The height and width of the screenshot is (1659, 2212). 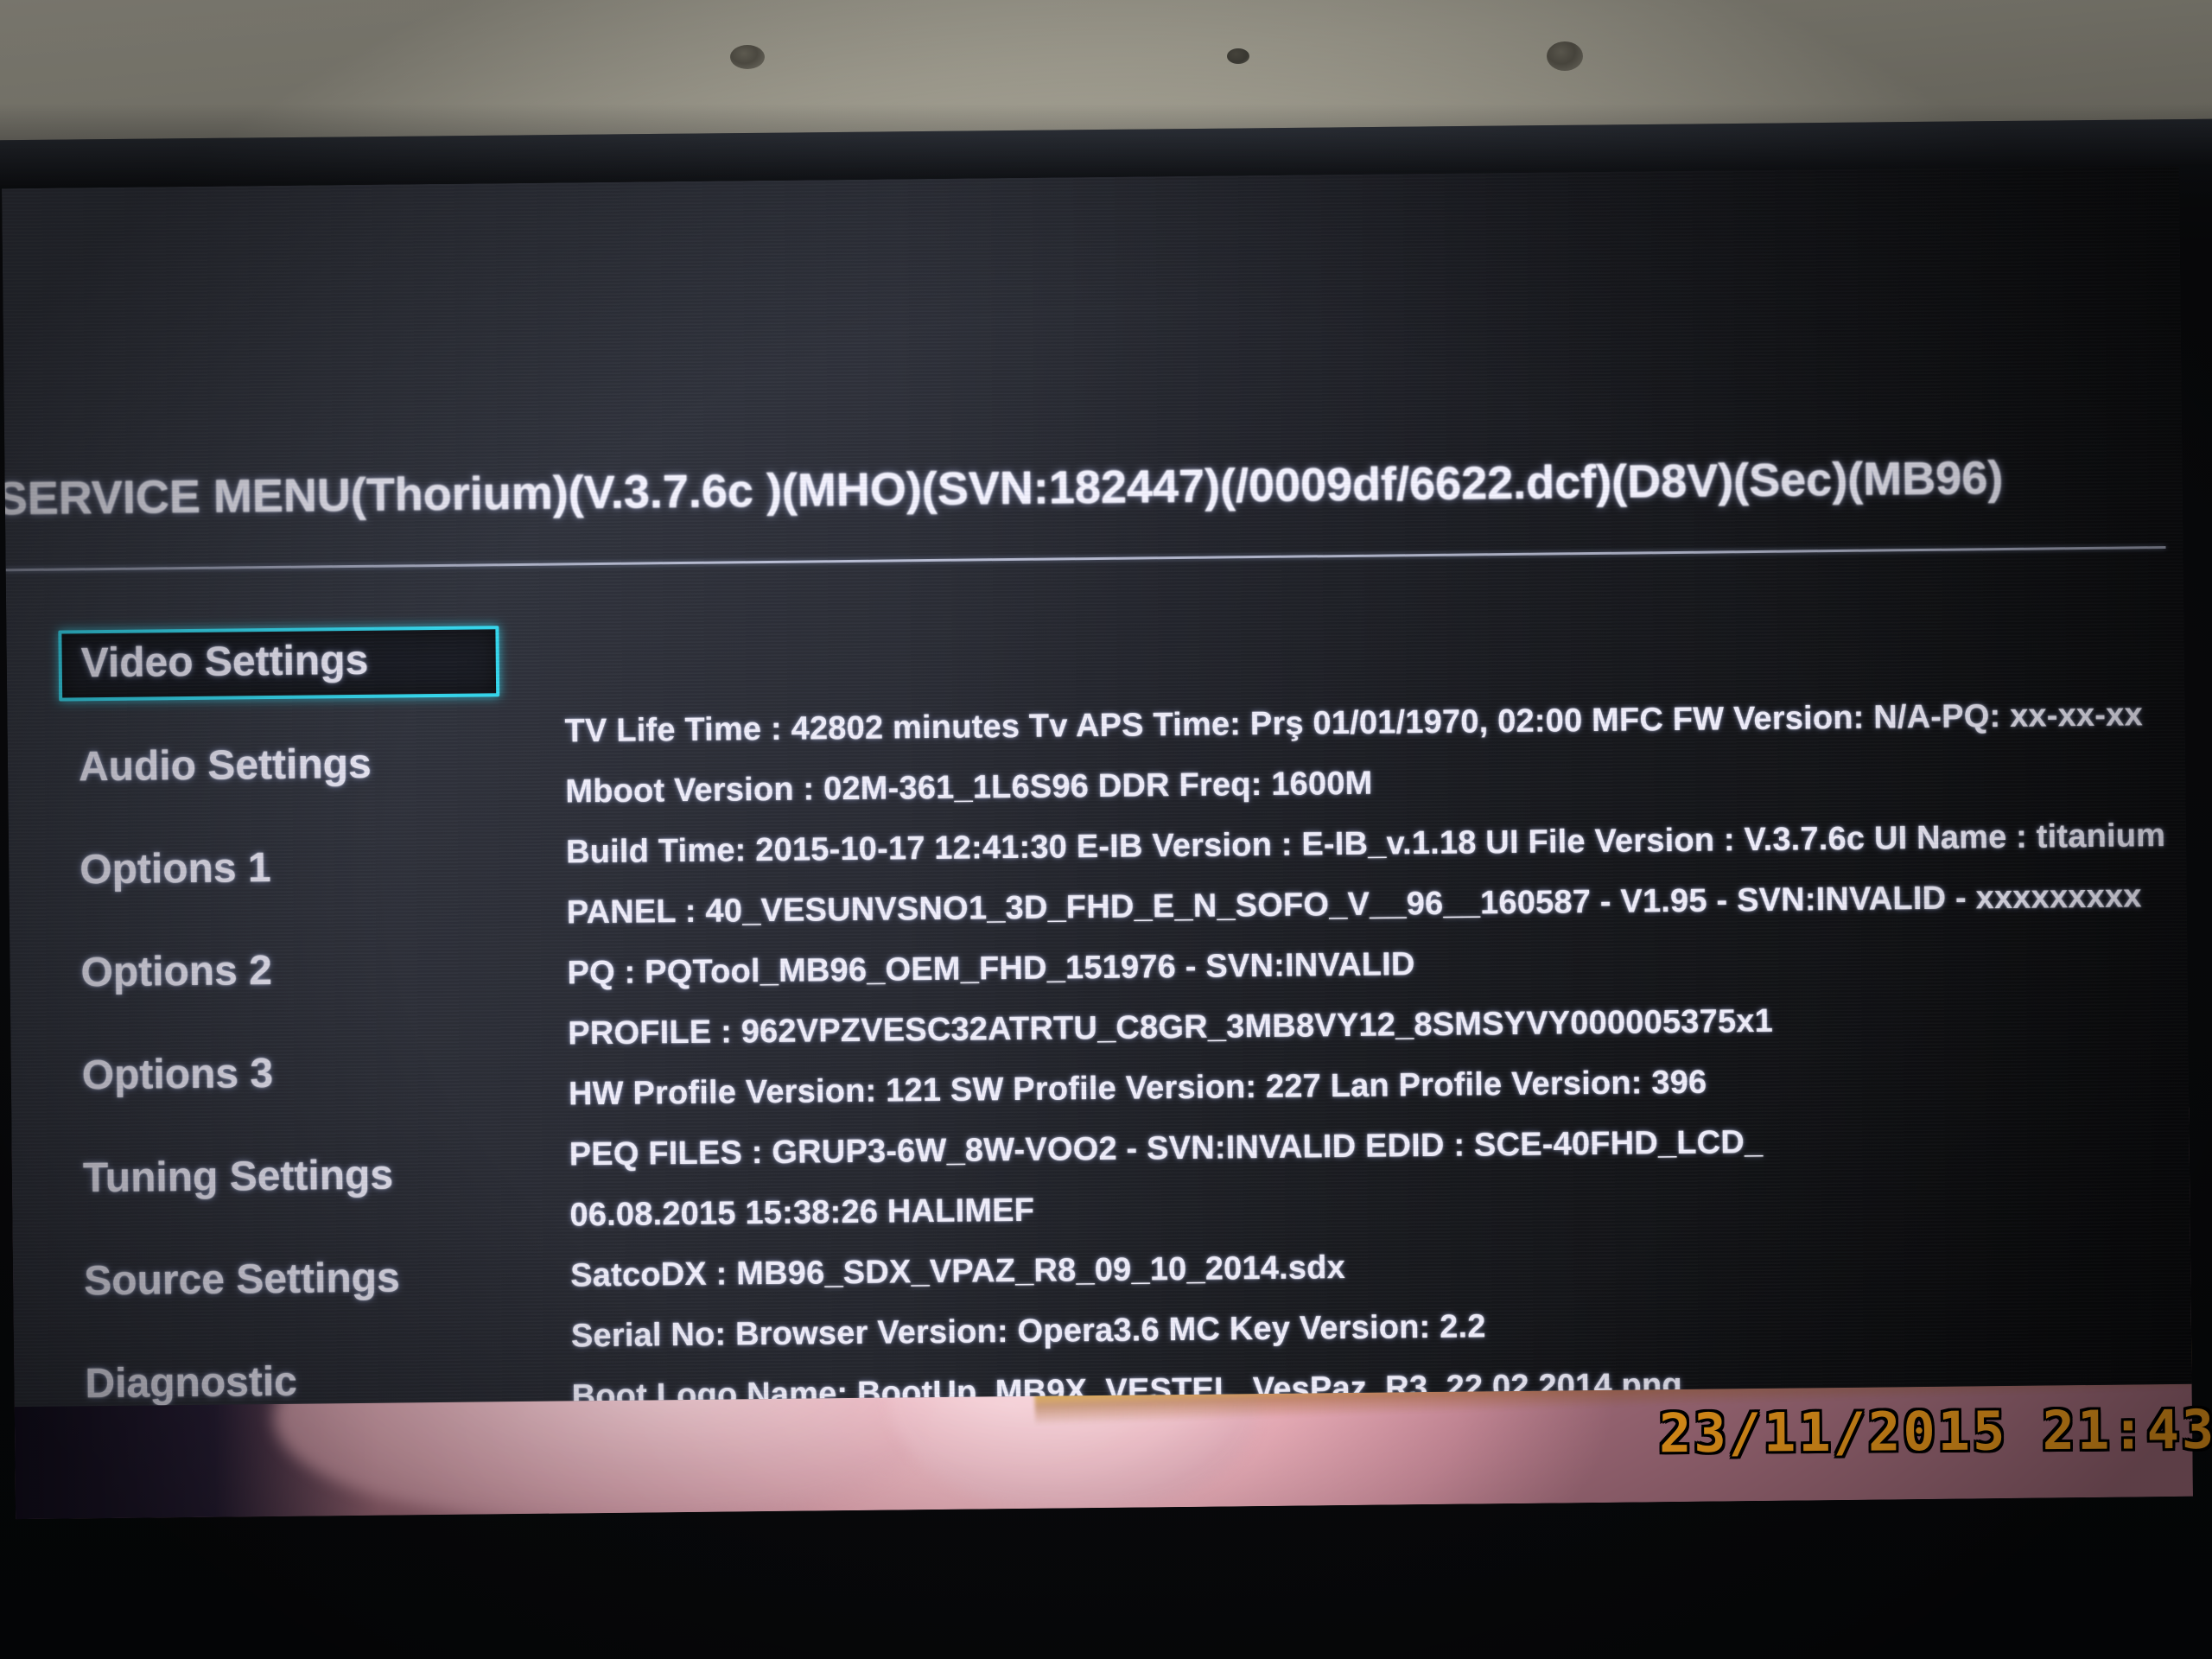 What do you see at coordinates (279, 664) in the screenshot?
I see `sidebar-item-video-settings: Video Settings` at bounding box center [279, 664].